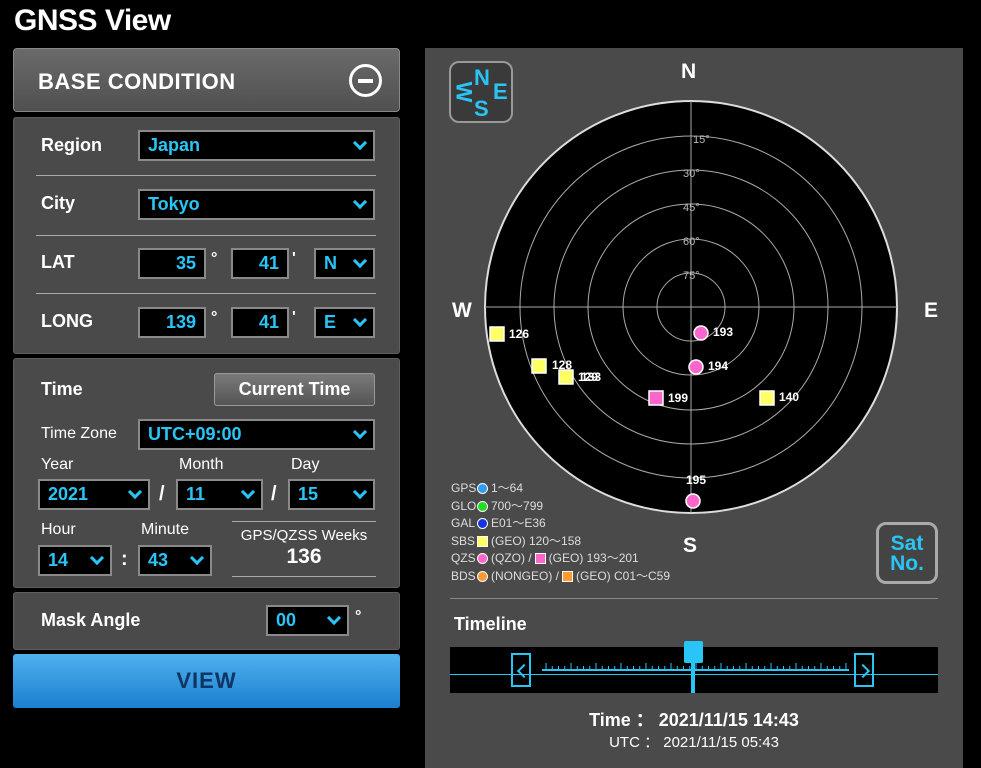  I want to click on satellite-label: 199, so click(678, 398).